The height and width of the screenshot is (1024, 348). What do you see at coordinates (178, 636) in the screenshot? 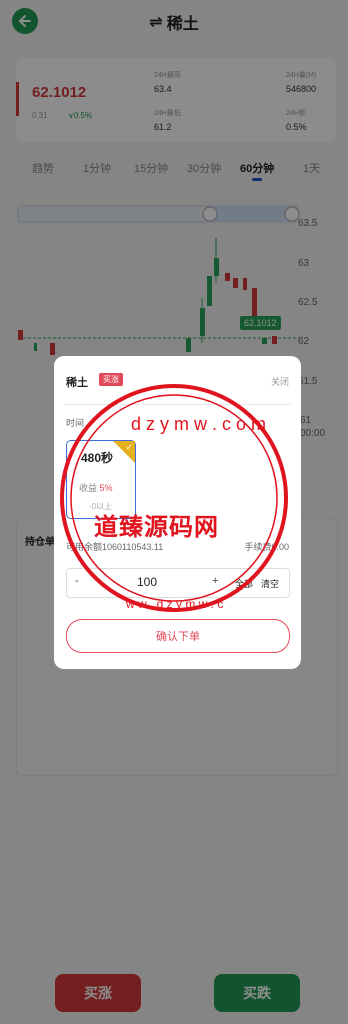
I see `confirm-order-button: 确认下单` at bounding box center [178, 636].